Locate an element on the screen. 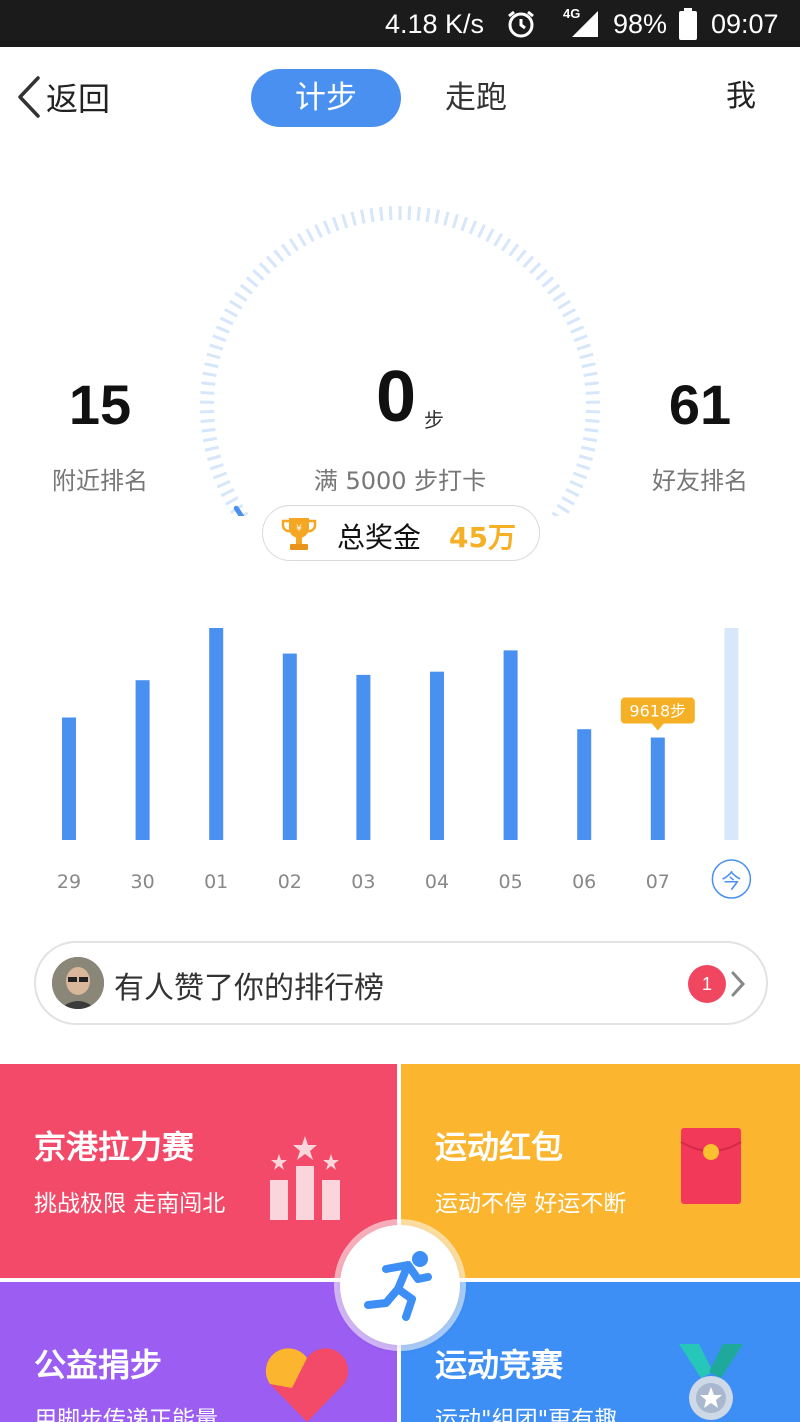  chevron-left-icon is located at coordinates (29, 97).